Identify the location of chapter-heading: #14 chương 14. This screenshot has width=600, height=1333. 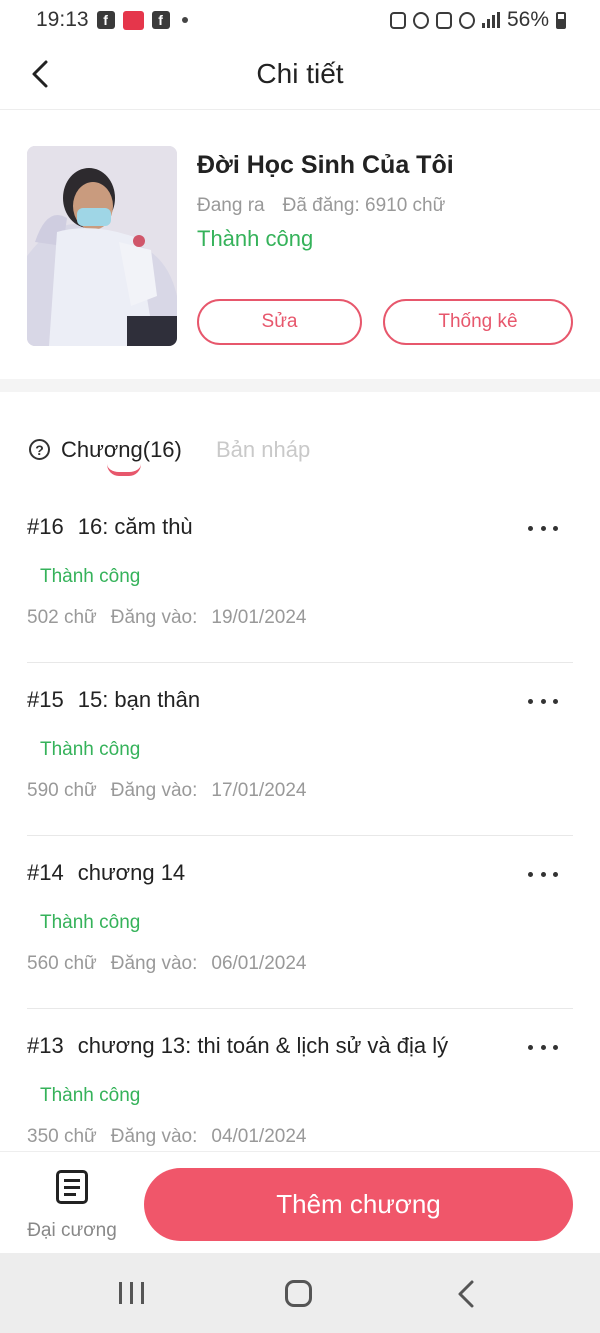
(106, 873).